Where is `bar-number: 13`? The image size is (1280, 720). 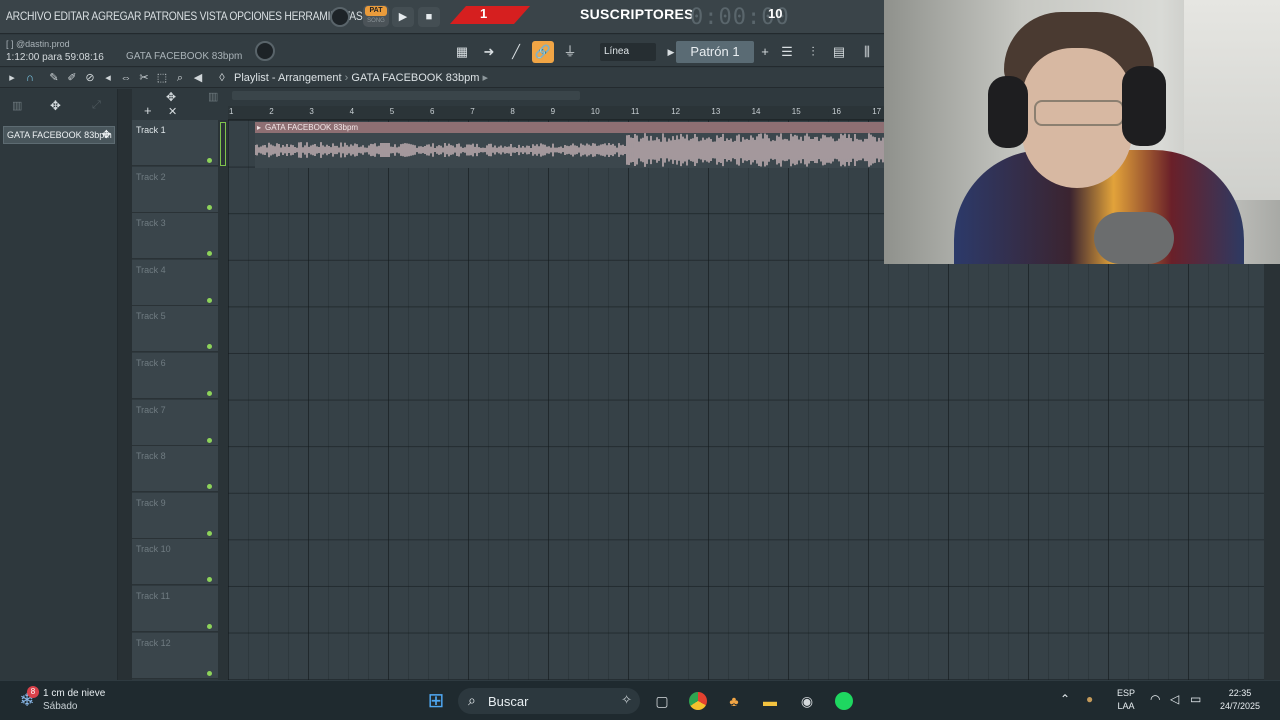 bar-number: 13 is located at coordinates (716, 111).